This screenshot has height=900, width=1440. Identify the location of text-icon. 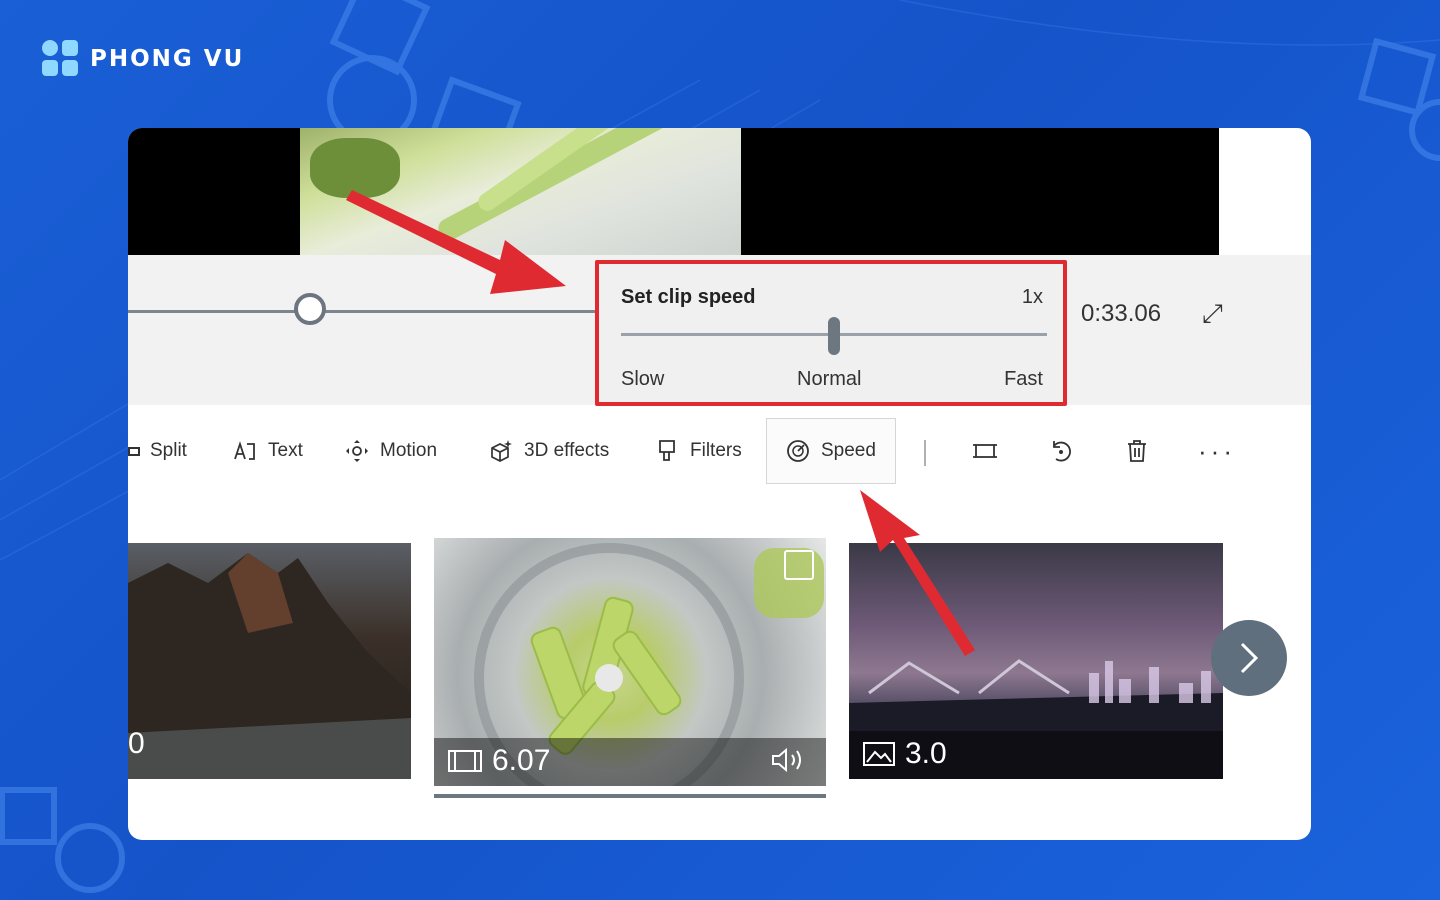
(244, 450).